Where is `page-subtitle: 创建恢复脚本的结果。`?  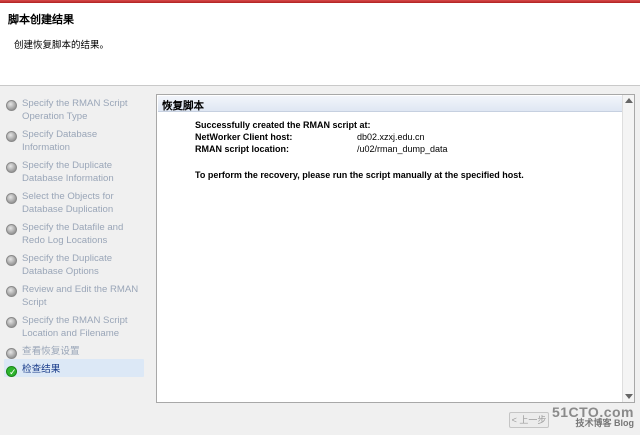 page-subtitle: 创建恢复脚本的结果。 is located at coordinates (62, 45).